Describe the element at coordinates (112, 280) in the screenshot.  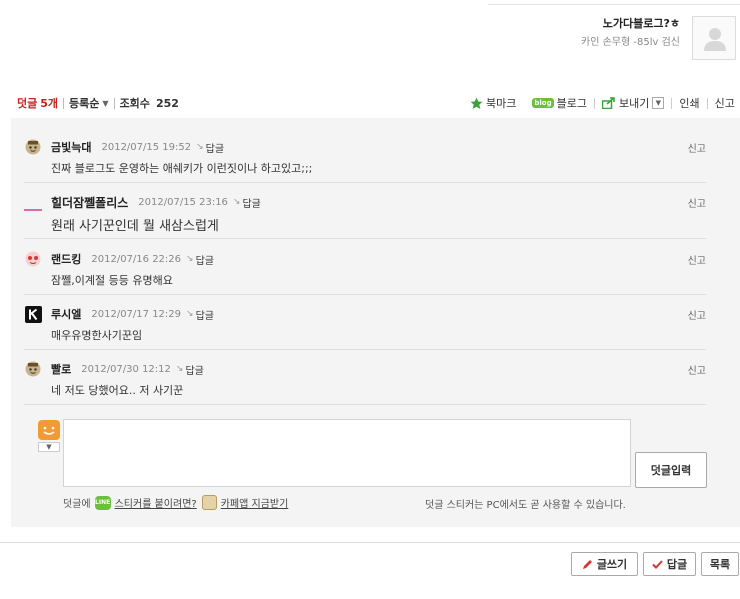
I see `comment-text: 잠쩰,이계절 등등 유명해요` at that location.